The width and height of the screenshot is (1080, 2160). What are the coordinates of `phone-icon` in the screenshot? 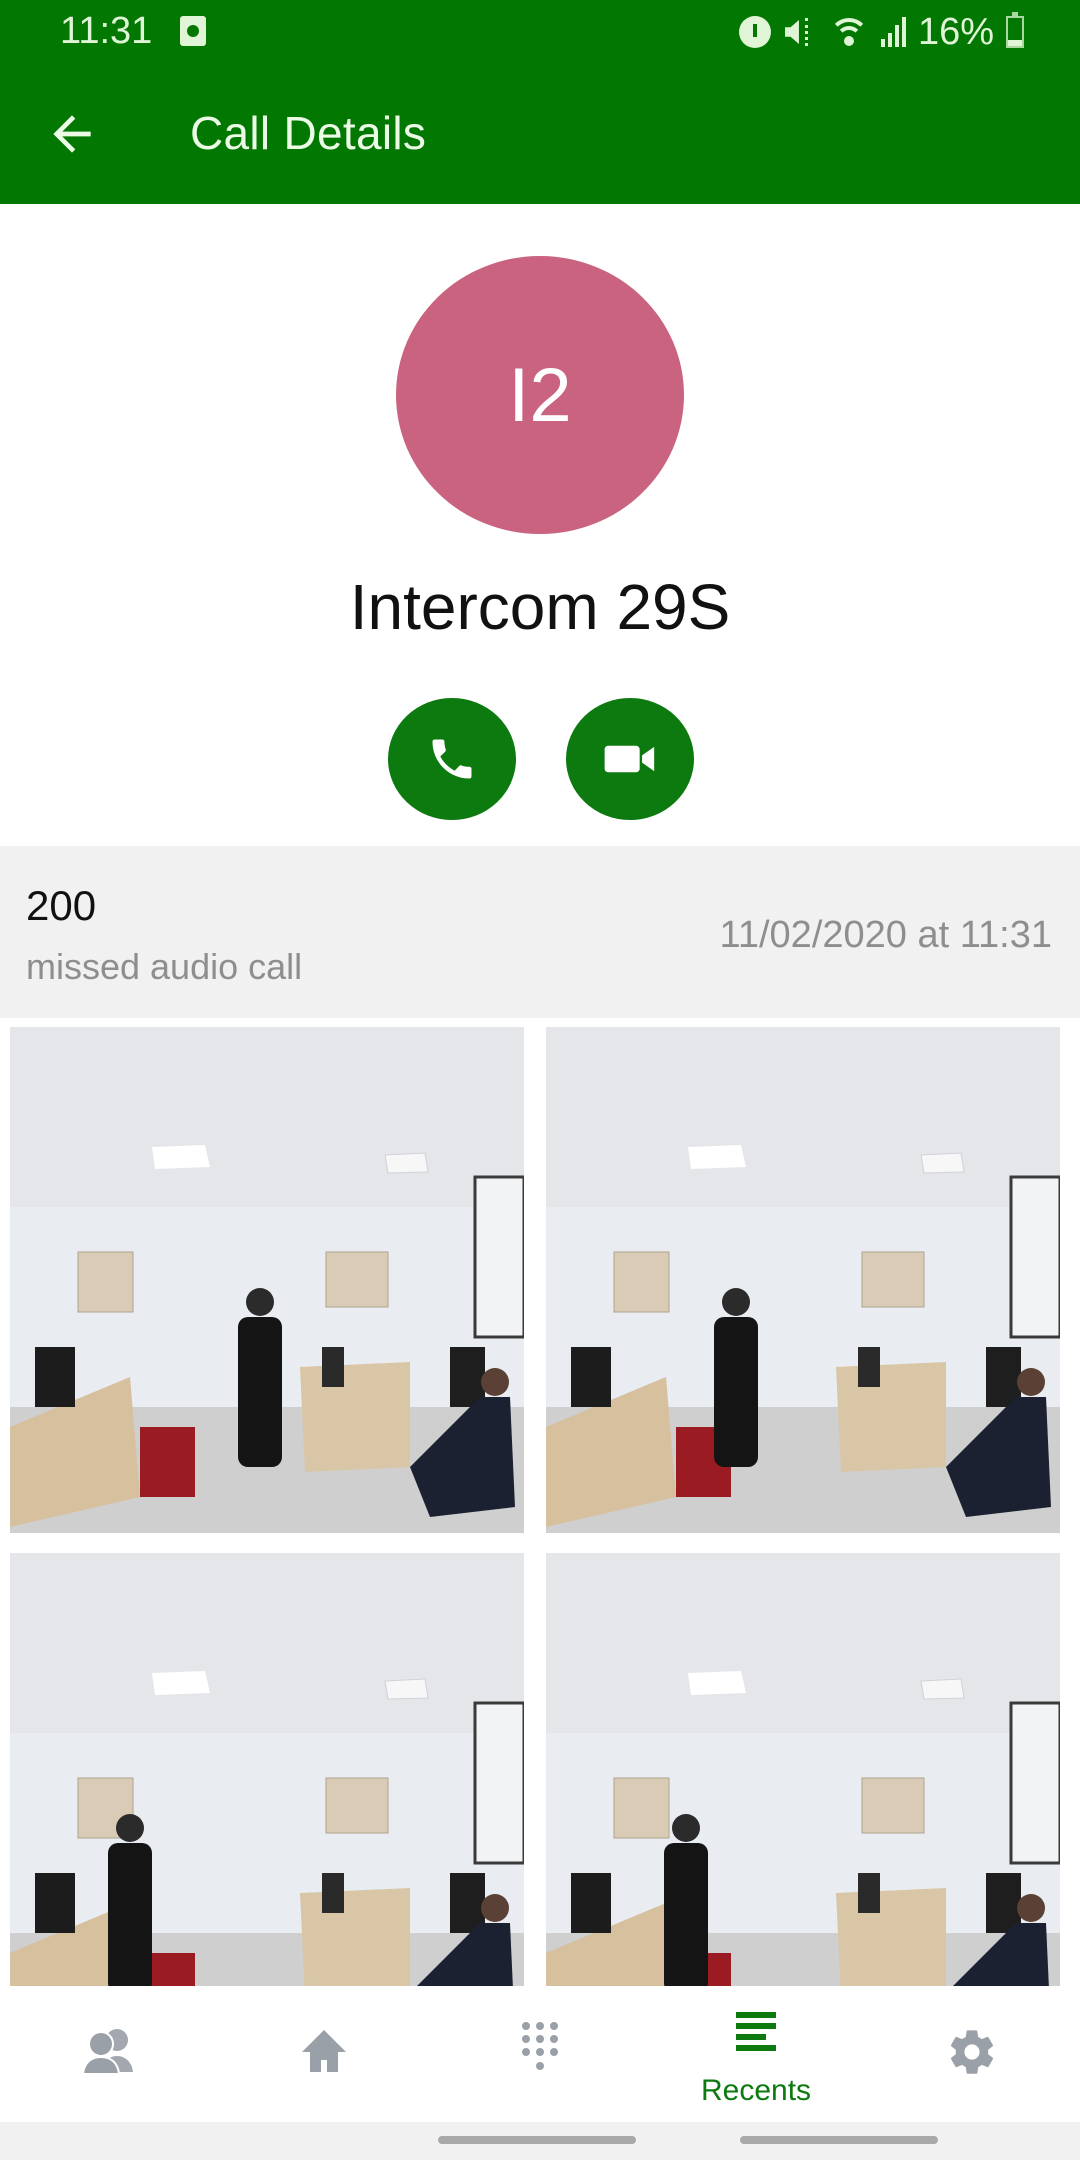 It's located at (452, 759).